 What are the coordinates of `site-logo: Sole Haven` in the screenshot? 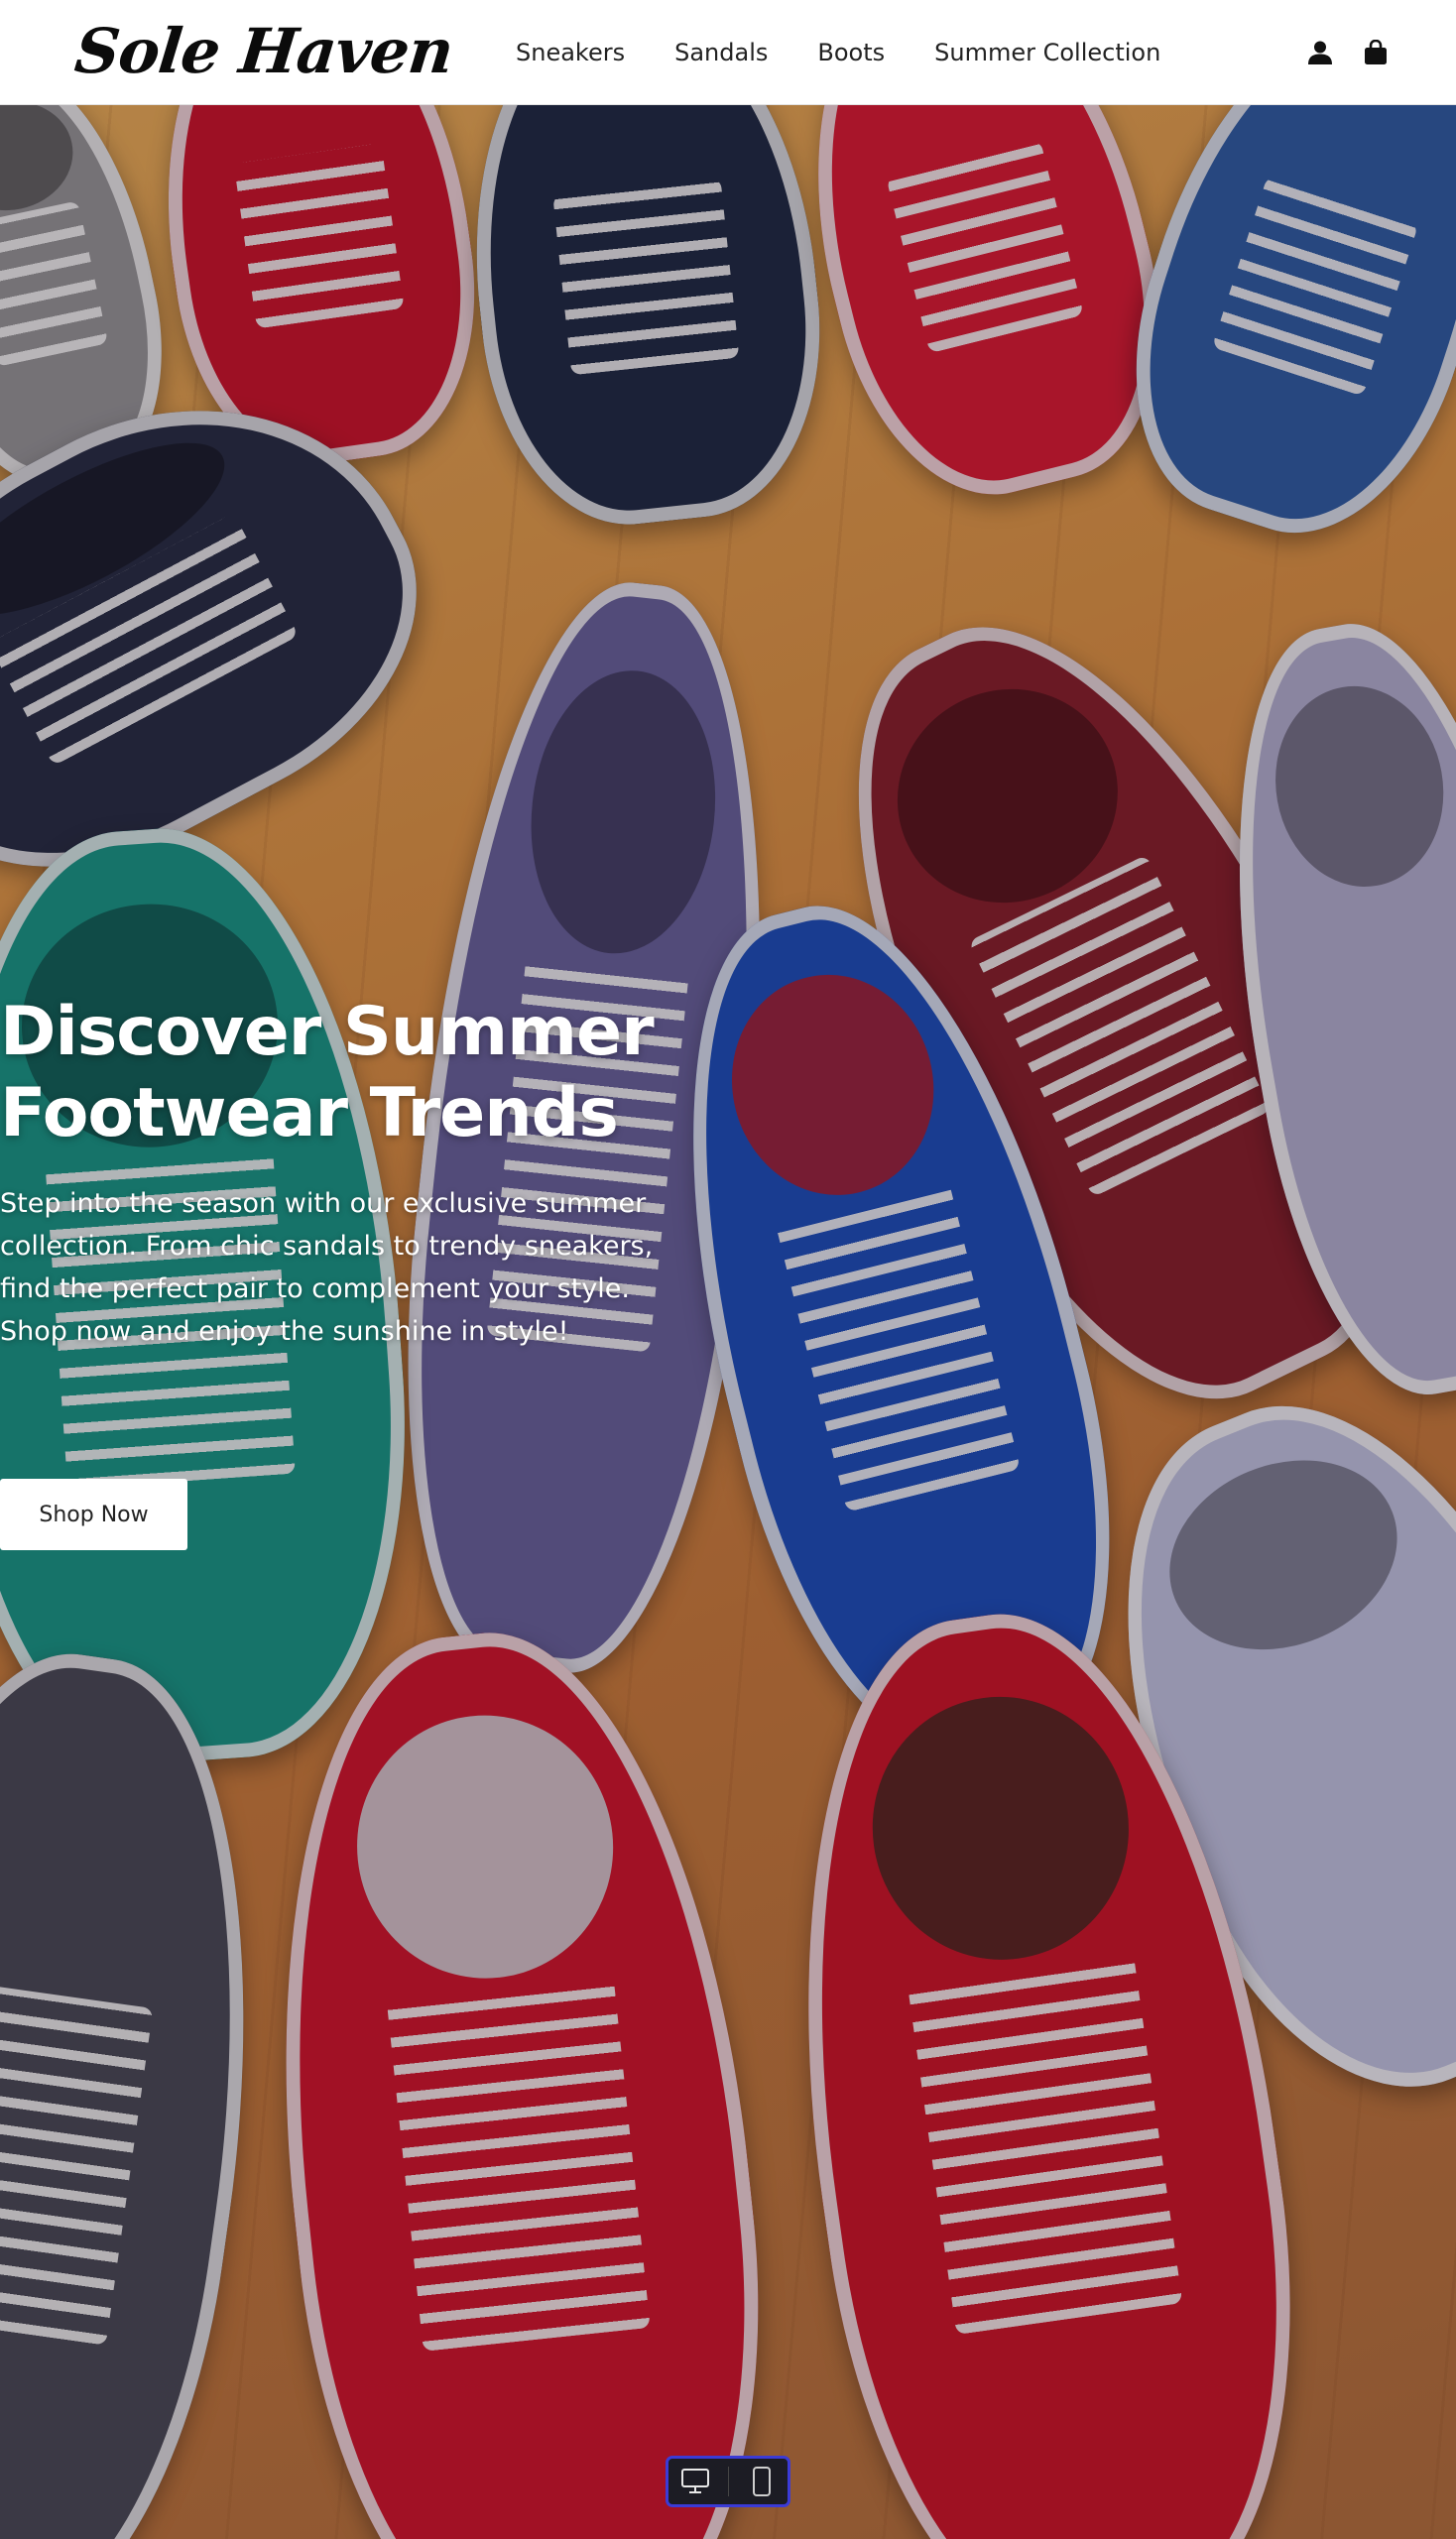 It's located at (263, 51).